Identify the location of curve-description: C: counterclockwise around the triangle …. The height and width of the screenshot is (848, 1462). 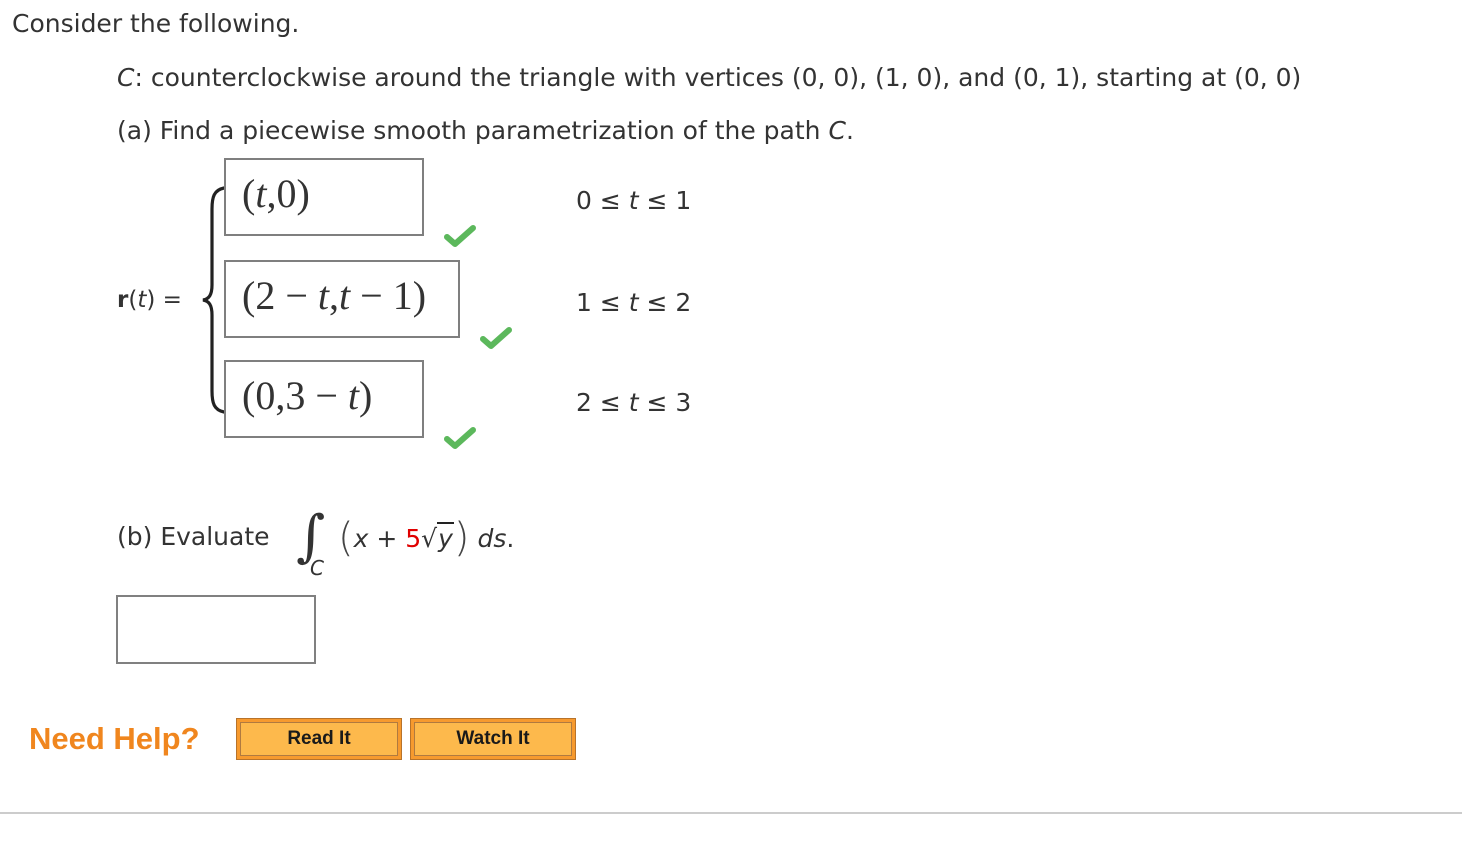
(709, 78).